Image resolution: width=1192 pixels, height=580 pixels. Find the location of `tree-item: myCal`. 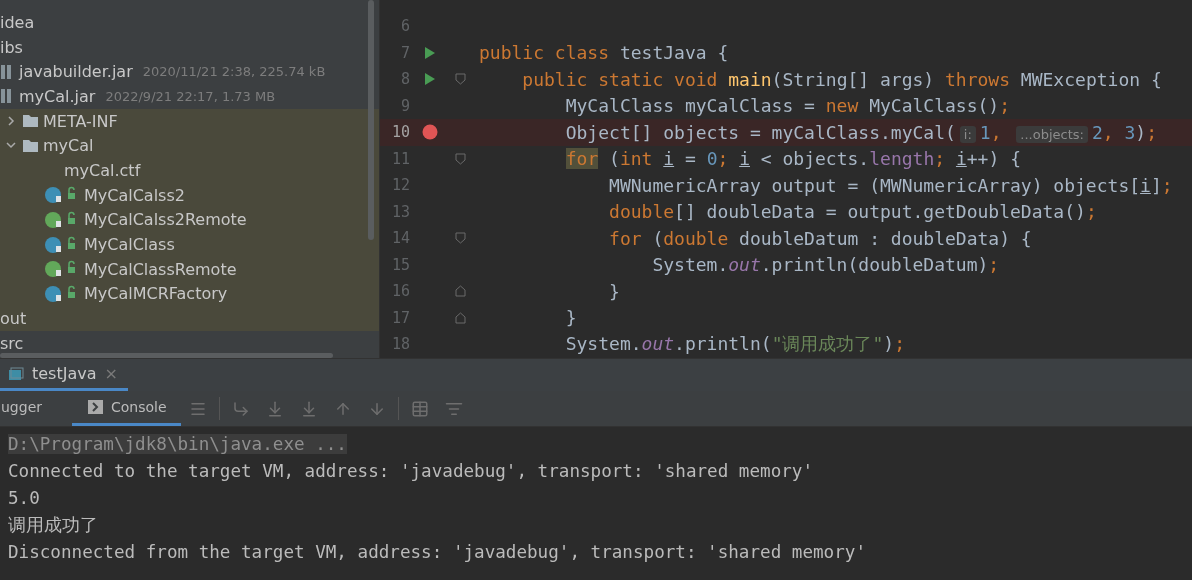

tree-item: myCal is located at coordinates (68, 146).